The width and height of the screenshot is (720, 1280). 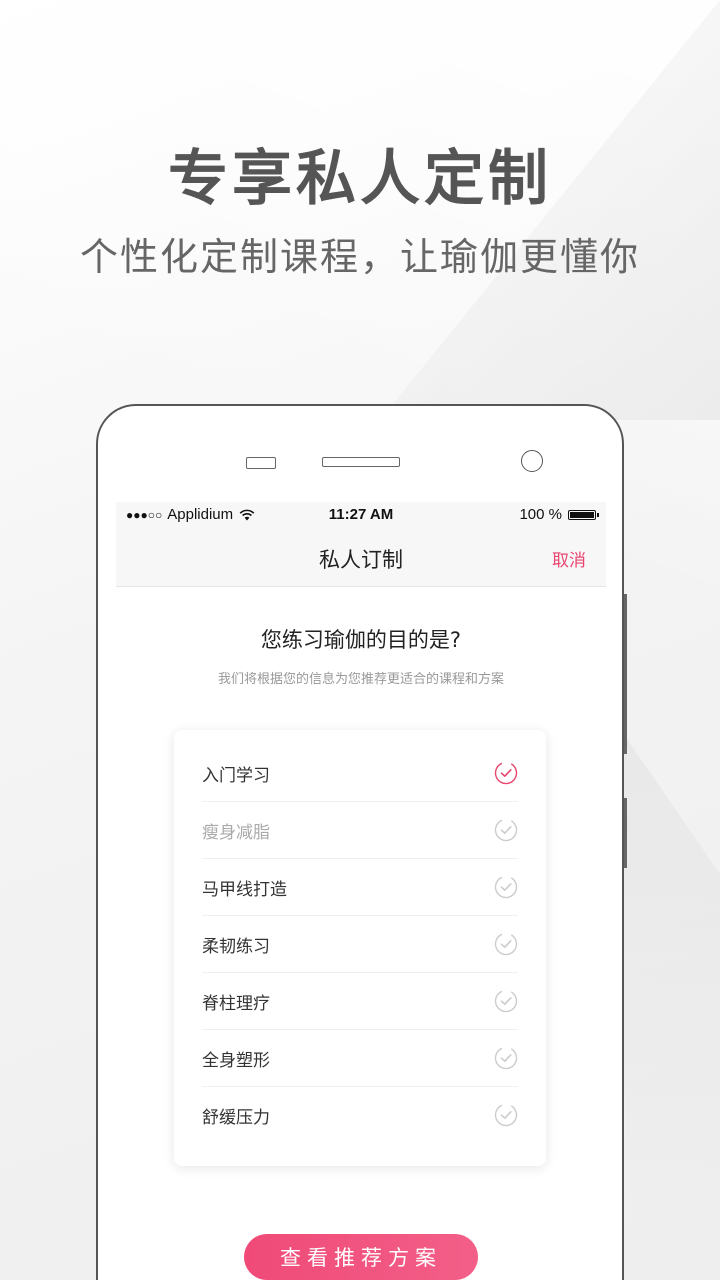 I want to click on goal-option-label: 马甲线打造, so click(x=244, y=890).